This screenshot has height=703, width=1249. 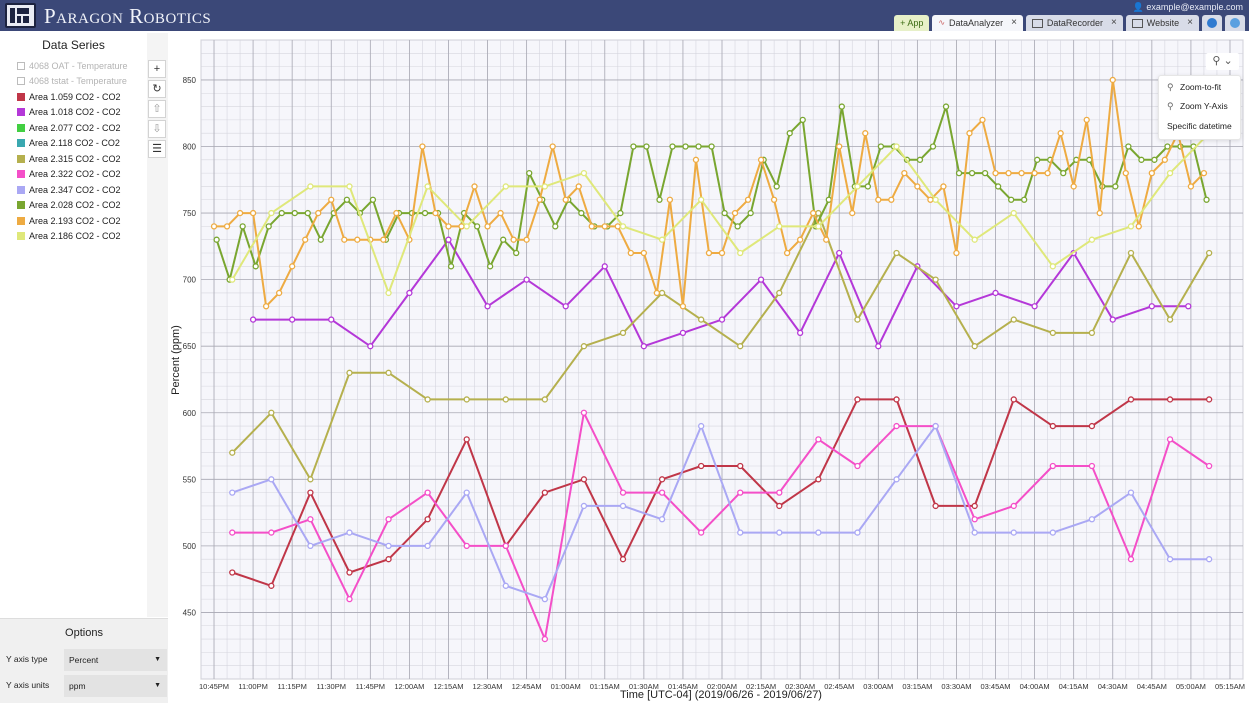 I want to click on series-item: 4068 OAT - Temperature, so click(x=82, y=66).